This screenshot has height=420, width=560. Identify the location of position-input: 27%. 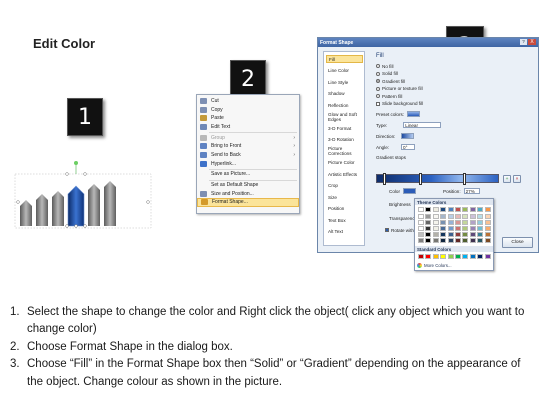
(471, 191).